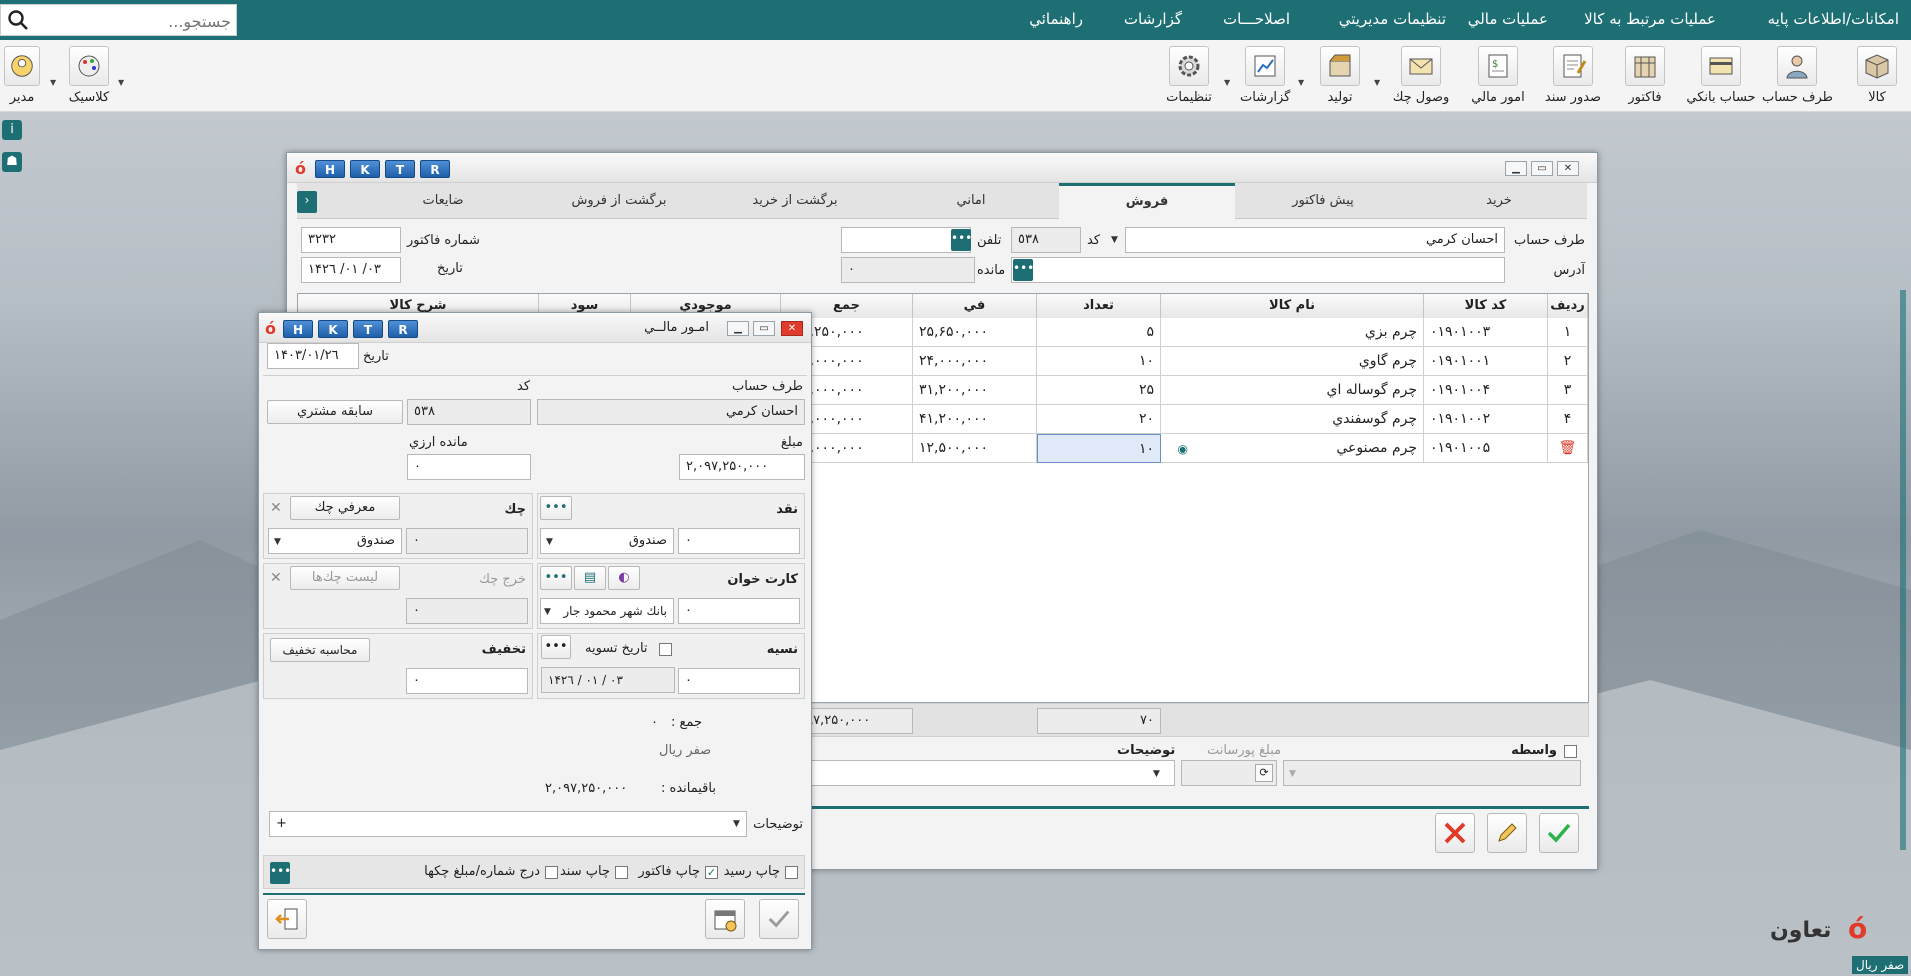 The image size is (1911, 976). I want to click on fin-description-input: +, so click(508, 824).